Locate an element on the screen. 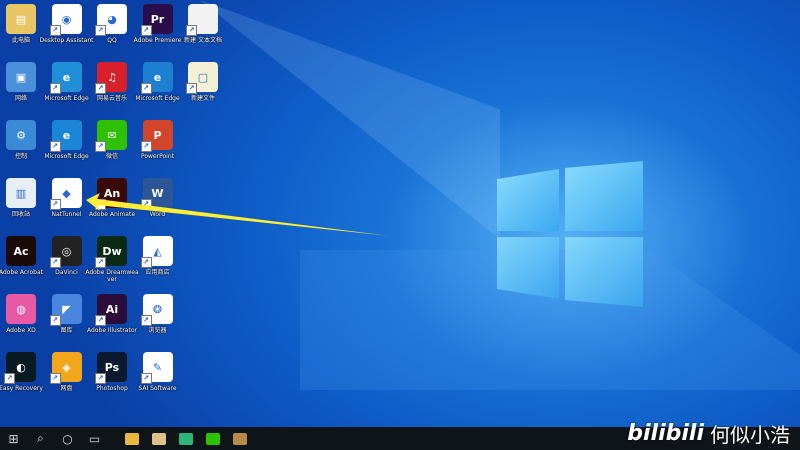 The height and width of the screenshot is (450, 800). archive-icon is located at coordinates (239, 438).